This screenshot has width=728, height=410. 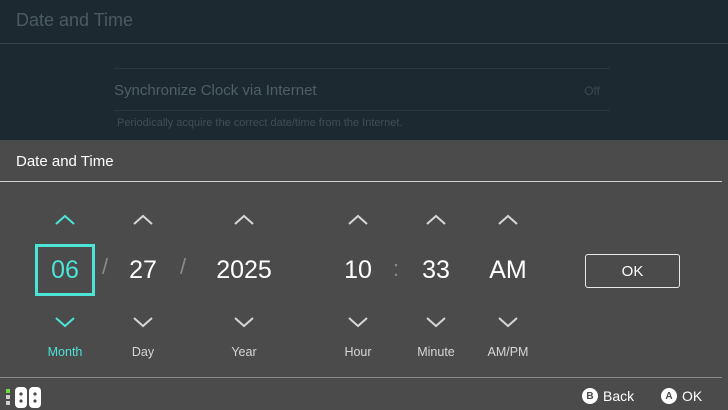 I want to click on footer-bar: B Back A OK, so click(x=364, y=394).